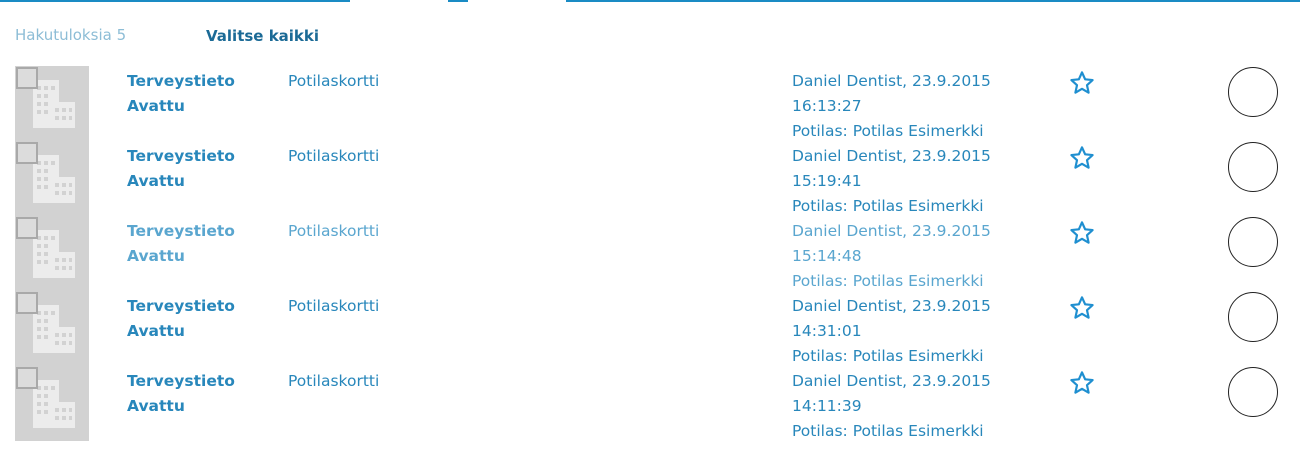 This screenshot has width=1300, height=476. What do you see at coordinates (827, 106) in the screenshot?
I see `record-time: 16:13:27` at bounding box center [827, 106].